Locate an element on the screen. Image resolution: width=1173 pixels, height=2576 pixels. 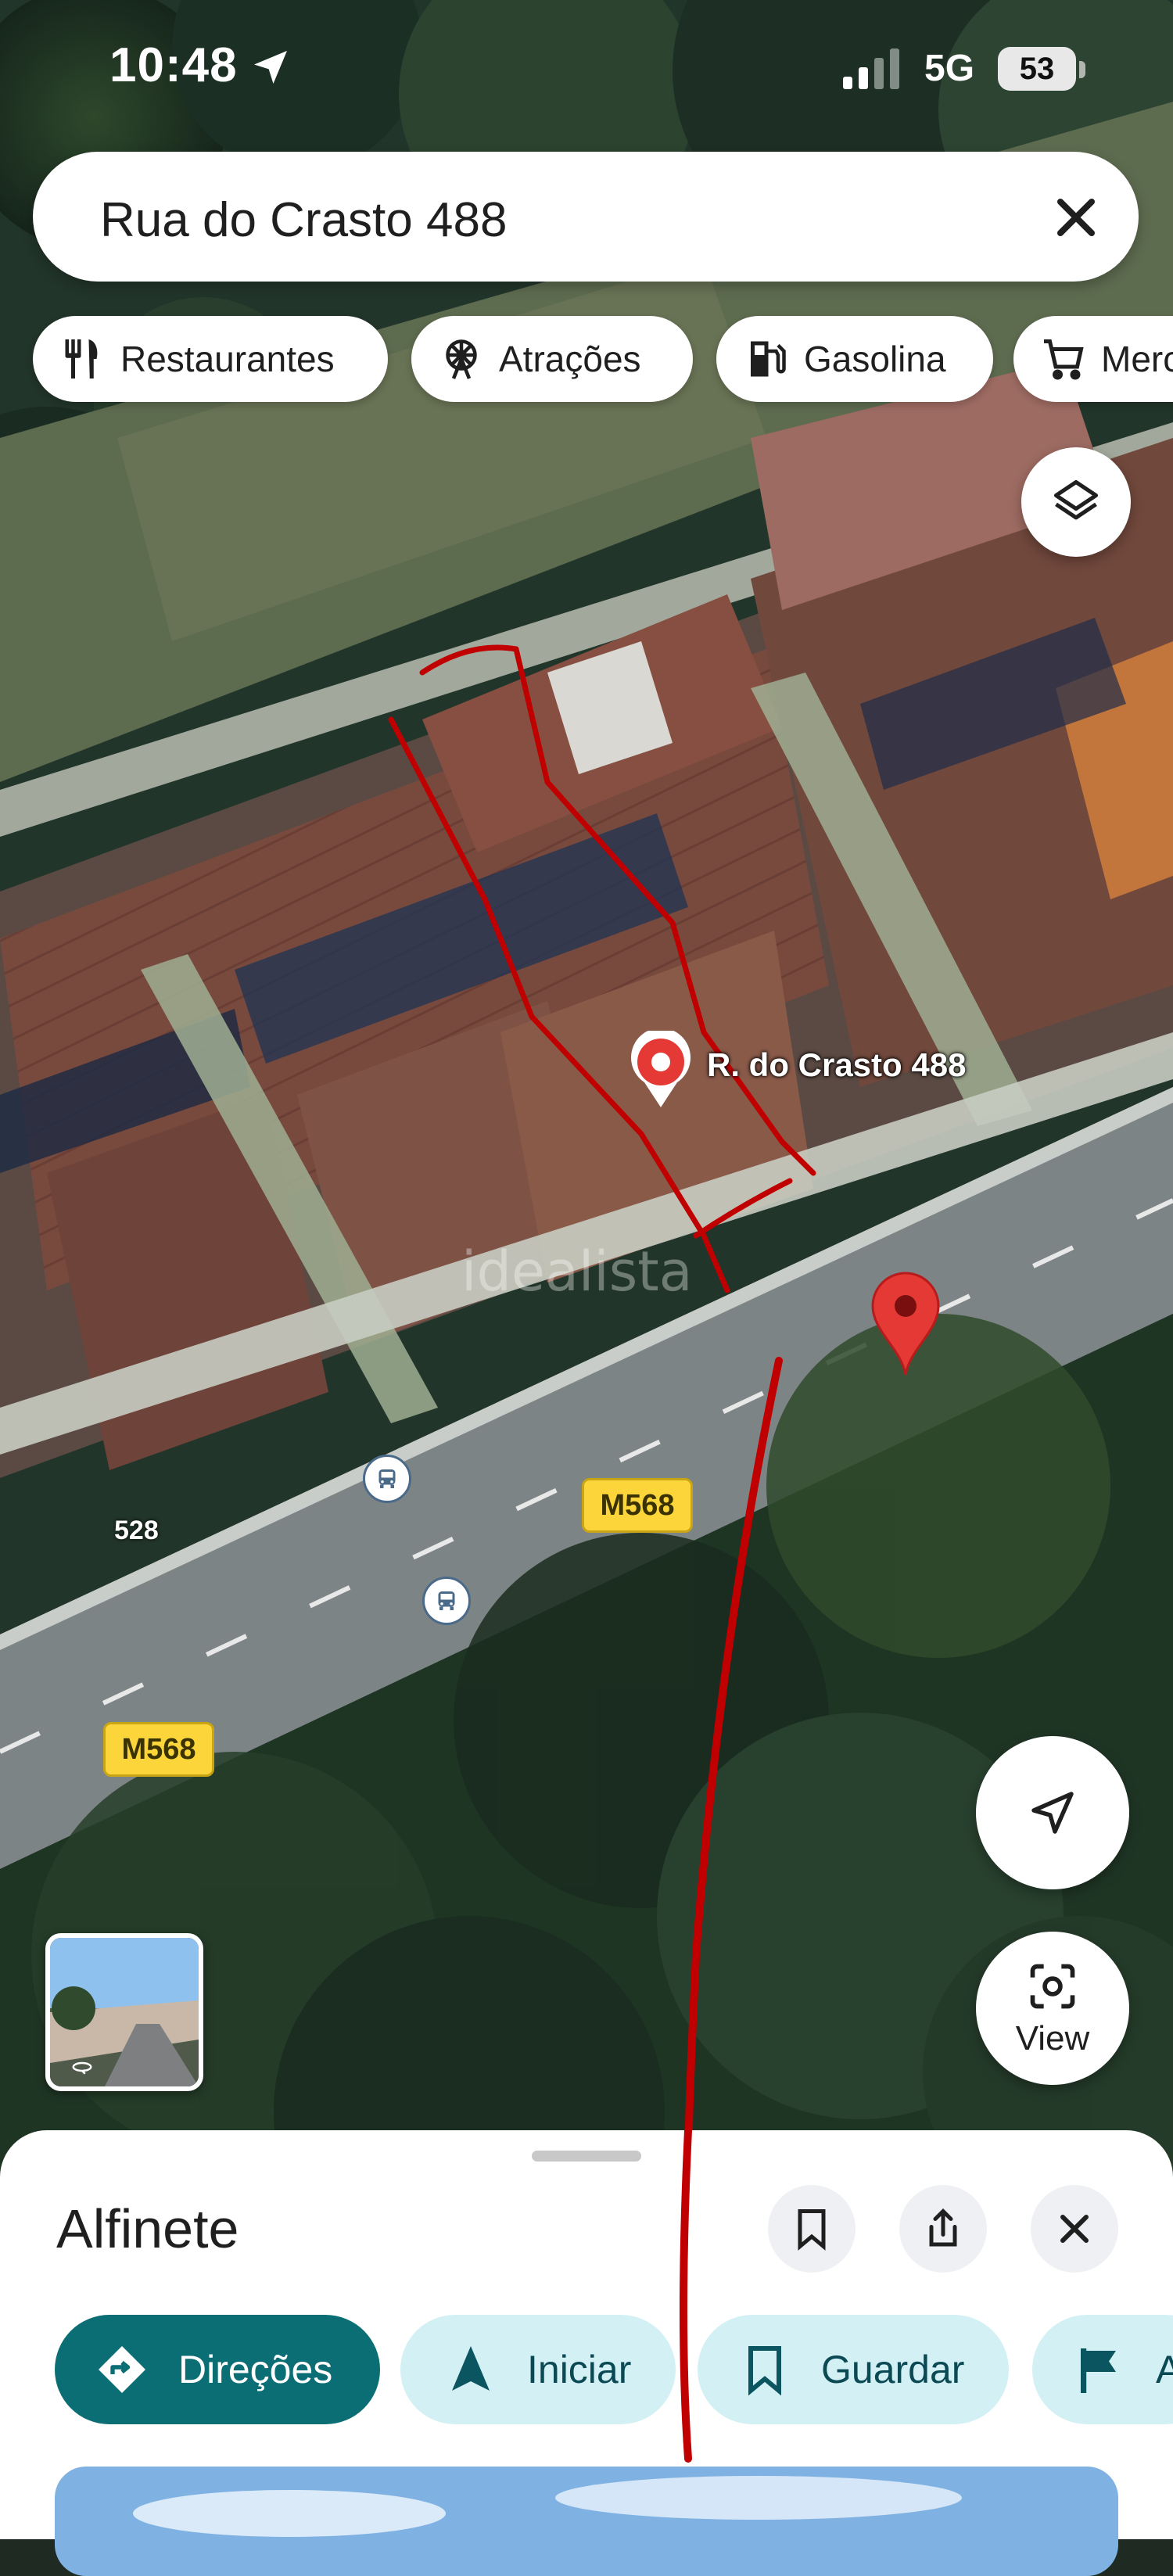
chip-label: Atrações is located at coordinates (570, 359).